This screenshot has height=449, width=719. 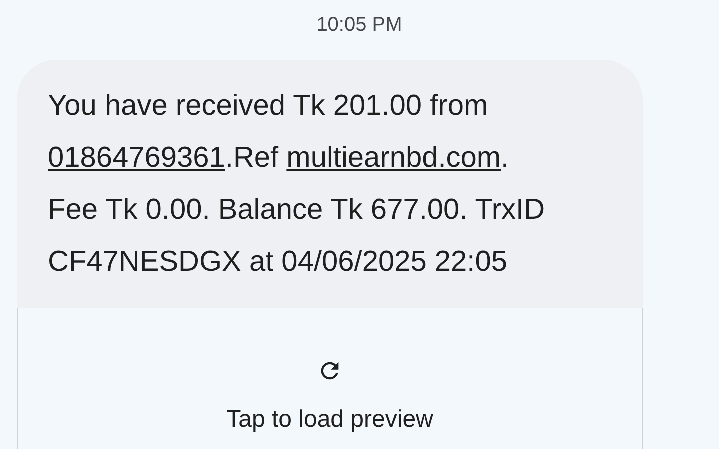 I want to click on message-link: multiearnbd.com, so click(x=394, y=158).